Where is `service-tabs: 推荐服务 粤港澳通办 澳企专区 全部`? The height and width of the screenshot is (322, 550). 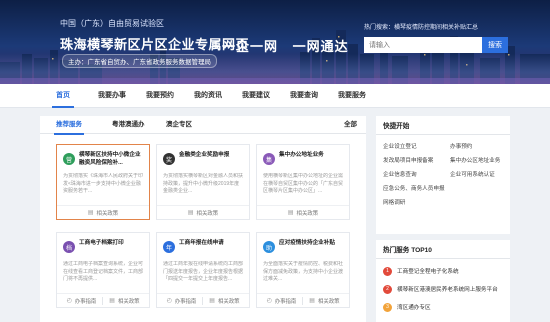
service-tabs: 推荐服务 粤港澳通办 澳企专区 全部 is located at coordinates (203, 125).